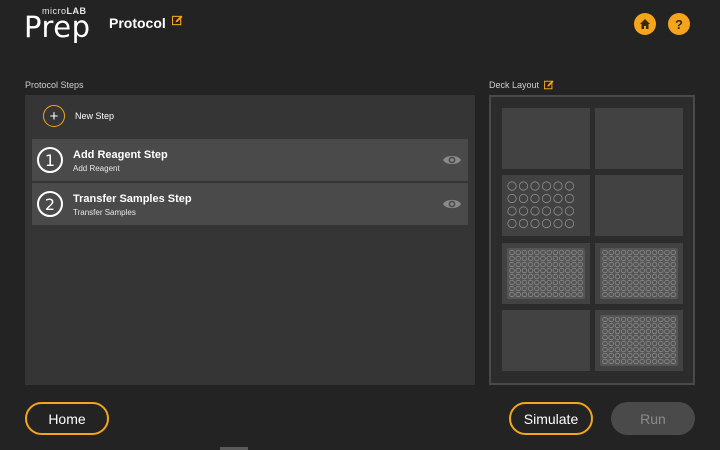 The width and height of the screenshot is (720, 450). I want to click on step-number-badge: 1, so click(50, 160).